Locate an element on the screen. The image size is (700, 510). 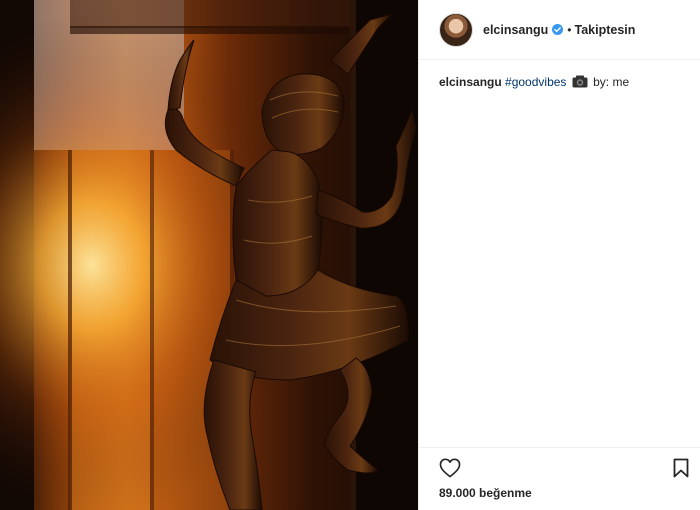
post-actions: 89.000 beğenme is located at coordinates (559, 478).